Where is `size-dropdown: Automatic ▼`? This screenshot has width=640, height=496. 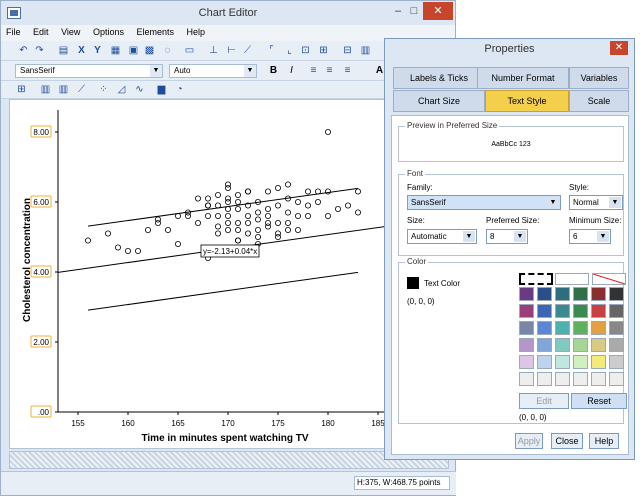
size-dropdown: Automatic ▼ is located at coordinates (442, 236).